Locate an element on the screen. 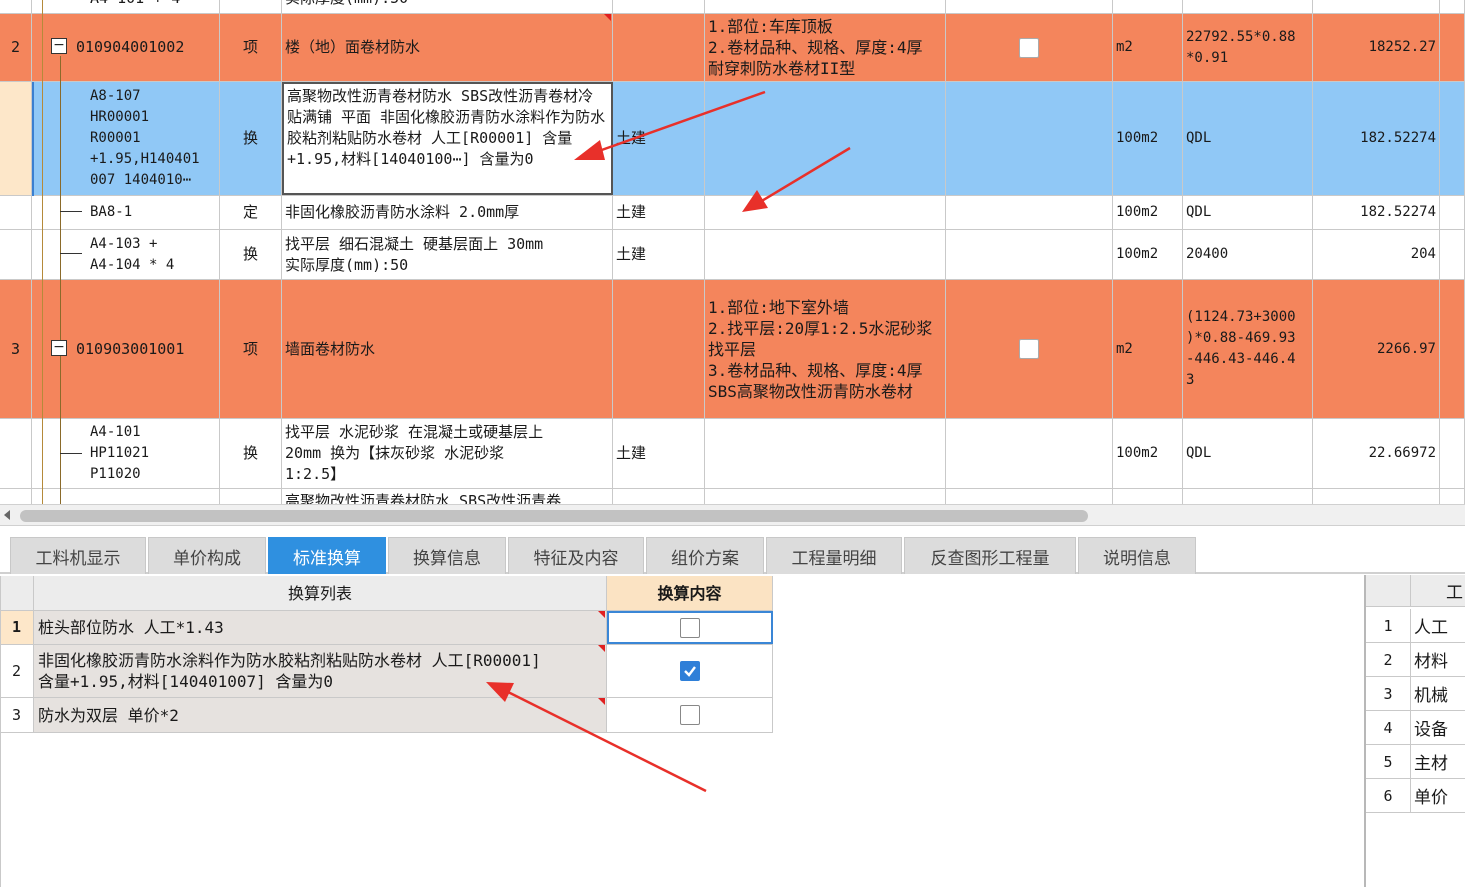 The image size is (1465, 887). horizontal-scrollbar is located at coordinates (732, 515).